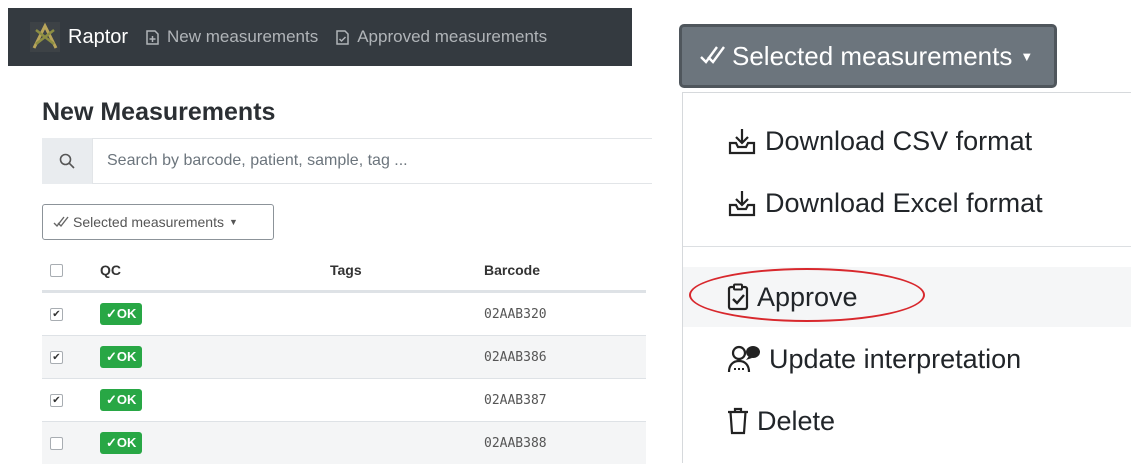  What do you see at coordinates (515, 443) in the screenshot?
I see `barcode-cell: 02AAB388` at bounding box center [515, 443].